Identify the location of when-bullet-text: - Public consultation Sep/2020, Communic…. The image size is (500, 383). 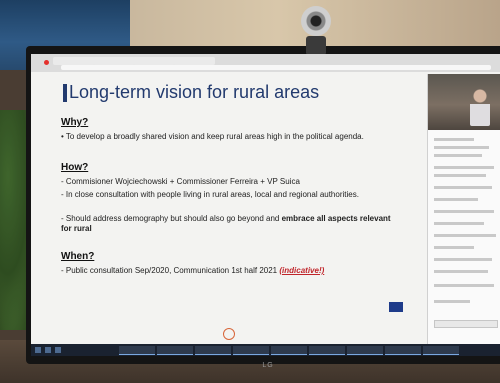
(169, 270).